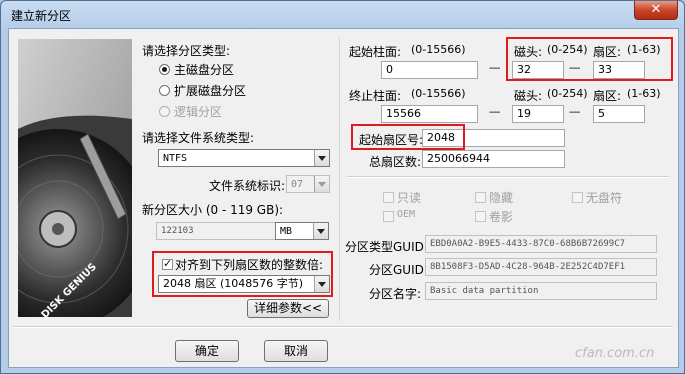  Describe the element at coordinates (501, 217) in the screenshot. I see `shadow-copy-label: 卷影` at that location.